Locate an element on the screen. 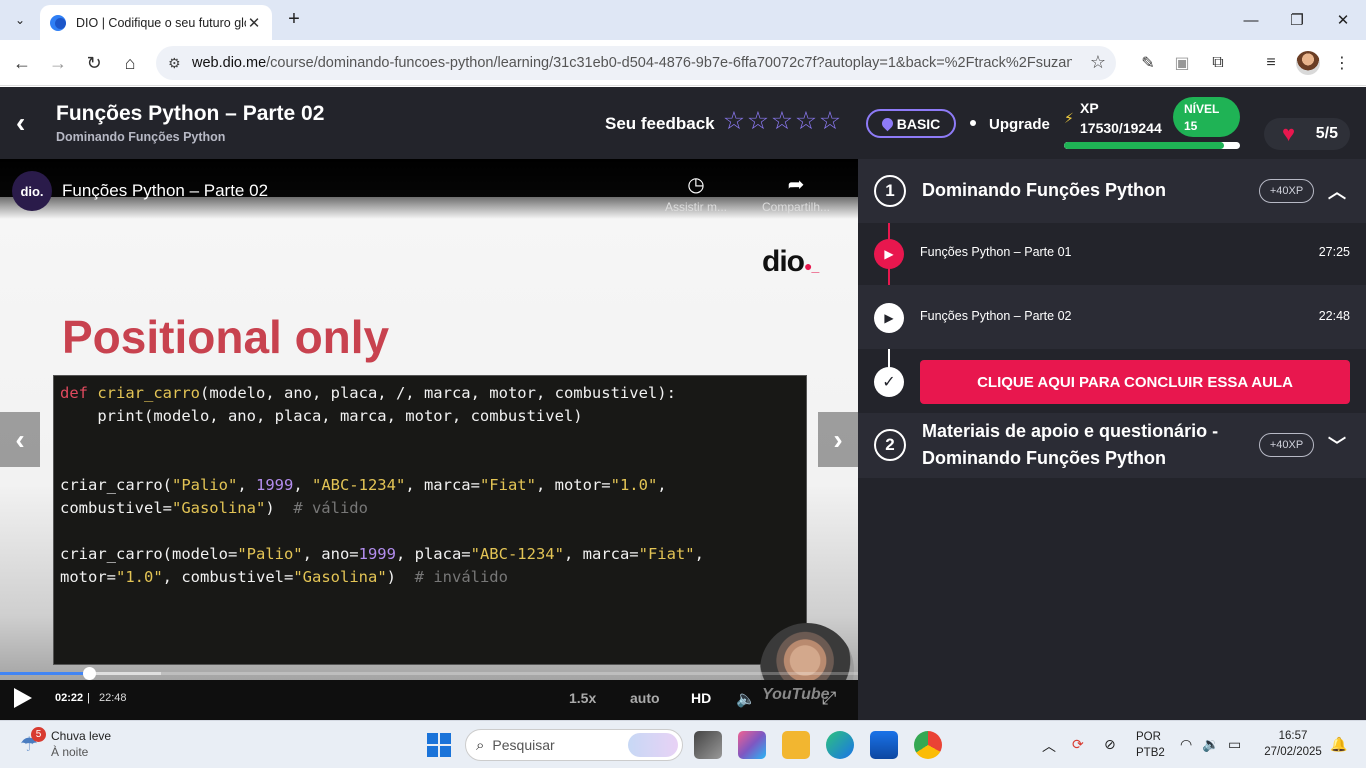 The image size is (1366, 768). next-slide-button: › is located at coordinates (838, 439).